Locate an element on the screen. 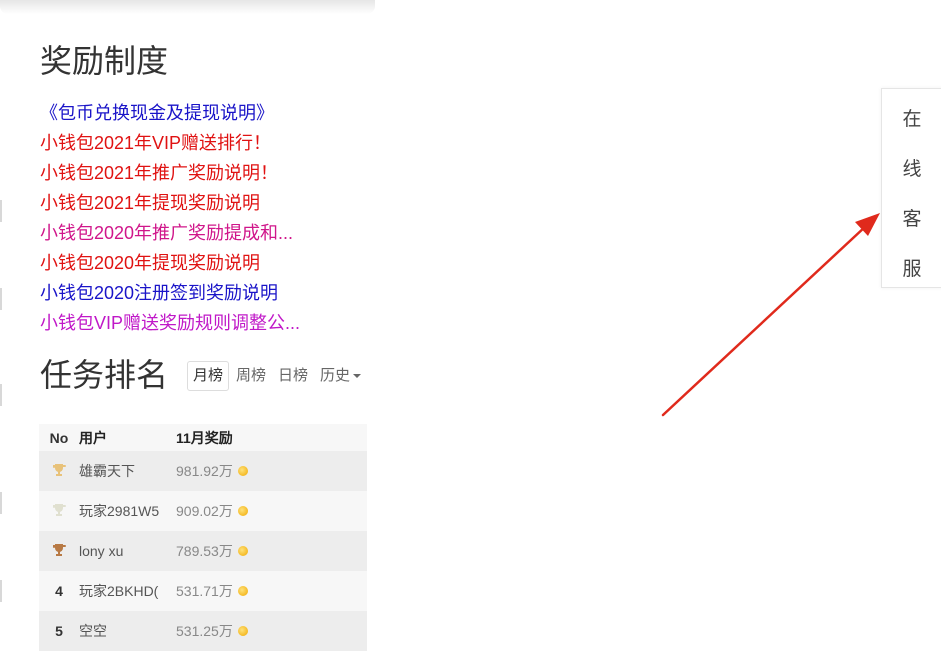 The height and width of the screenshot is (651, 941). annotation-arrow is located at coordinates (770, 315).